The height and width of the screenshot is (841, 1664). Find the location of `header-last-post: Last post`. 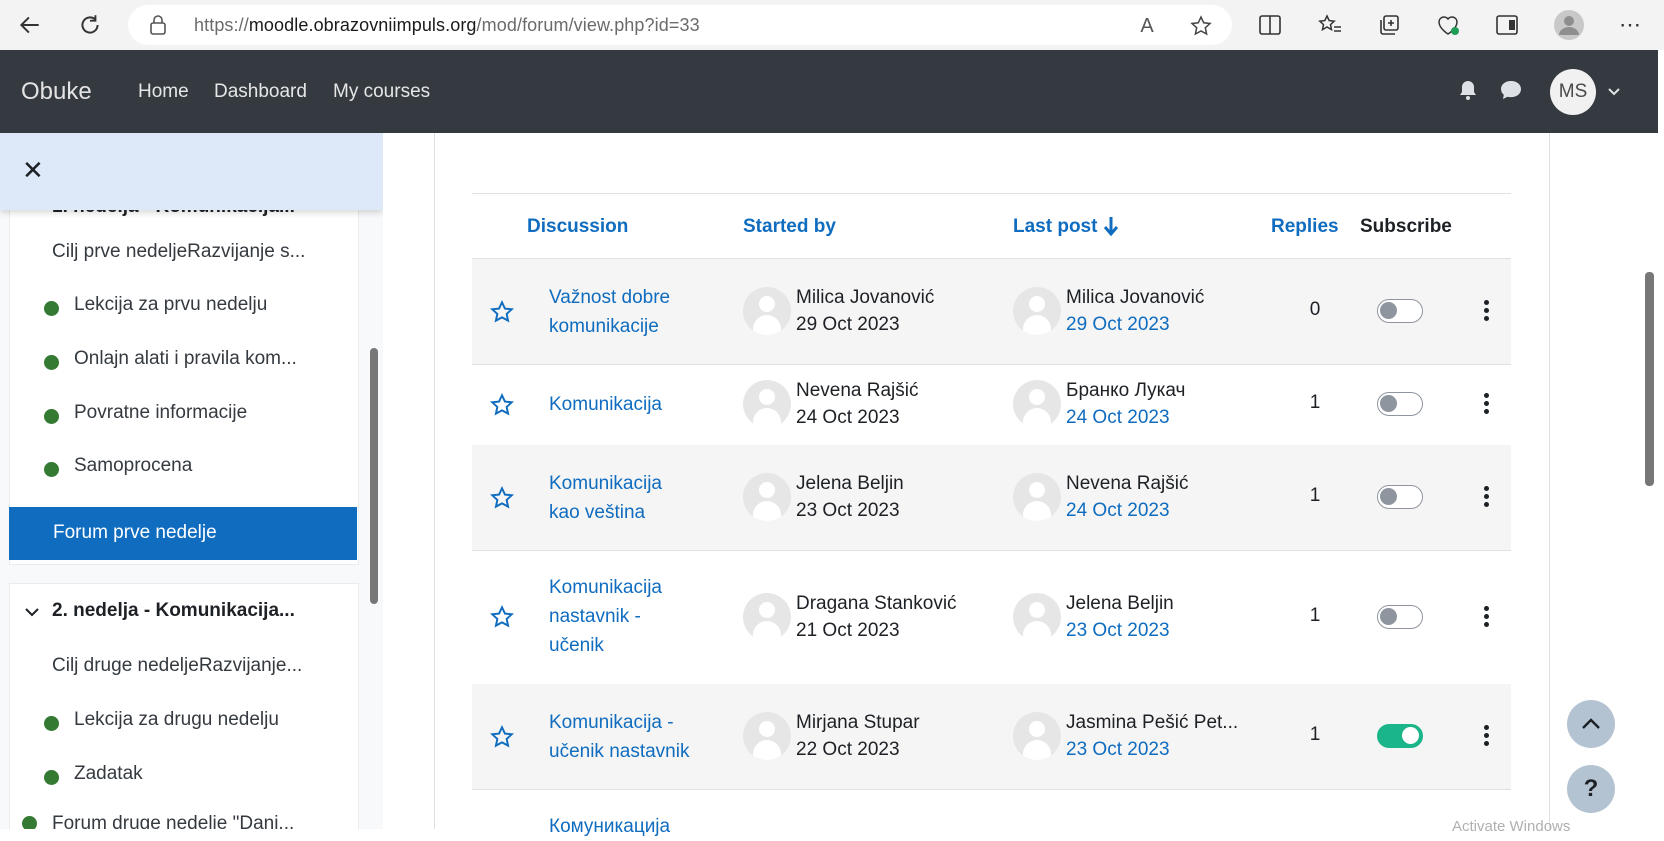

header-last-post: Last post is located at coordinates (1055, 227).